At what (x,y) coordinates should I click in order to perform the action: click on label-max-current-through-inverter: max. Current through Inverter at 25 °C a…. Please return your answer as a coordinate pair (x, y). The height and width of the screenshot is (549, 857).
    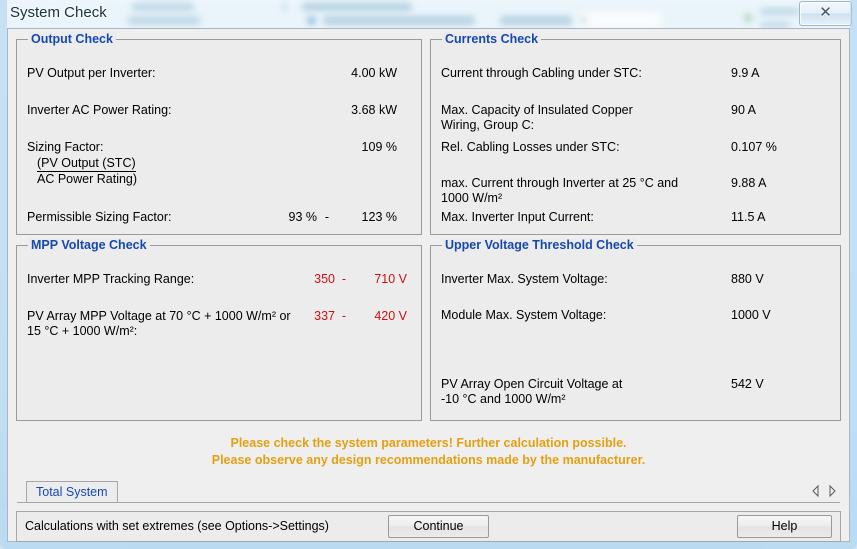
    Looking at the image, I should click on (560, 183).